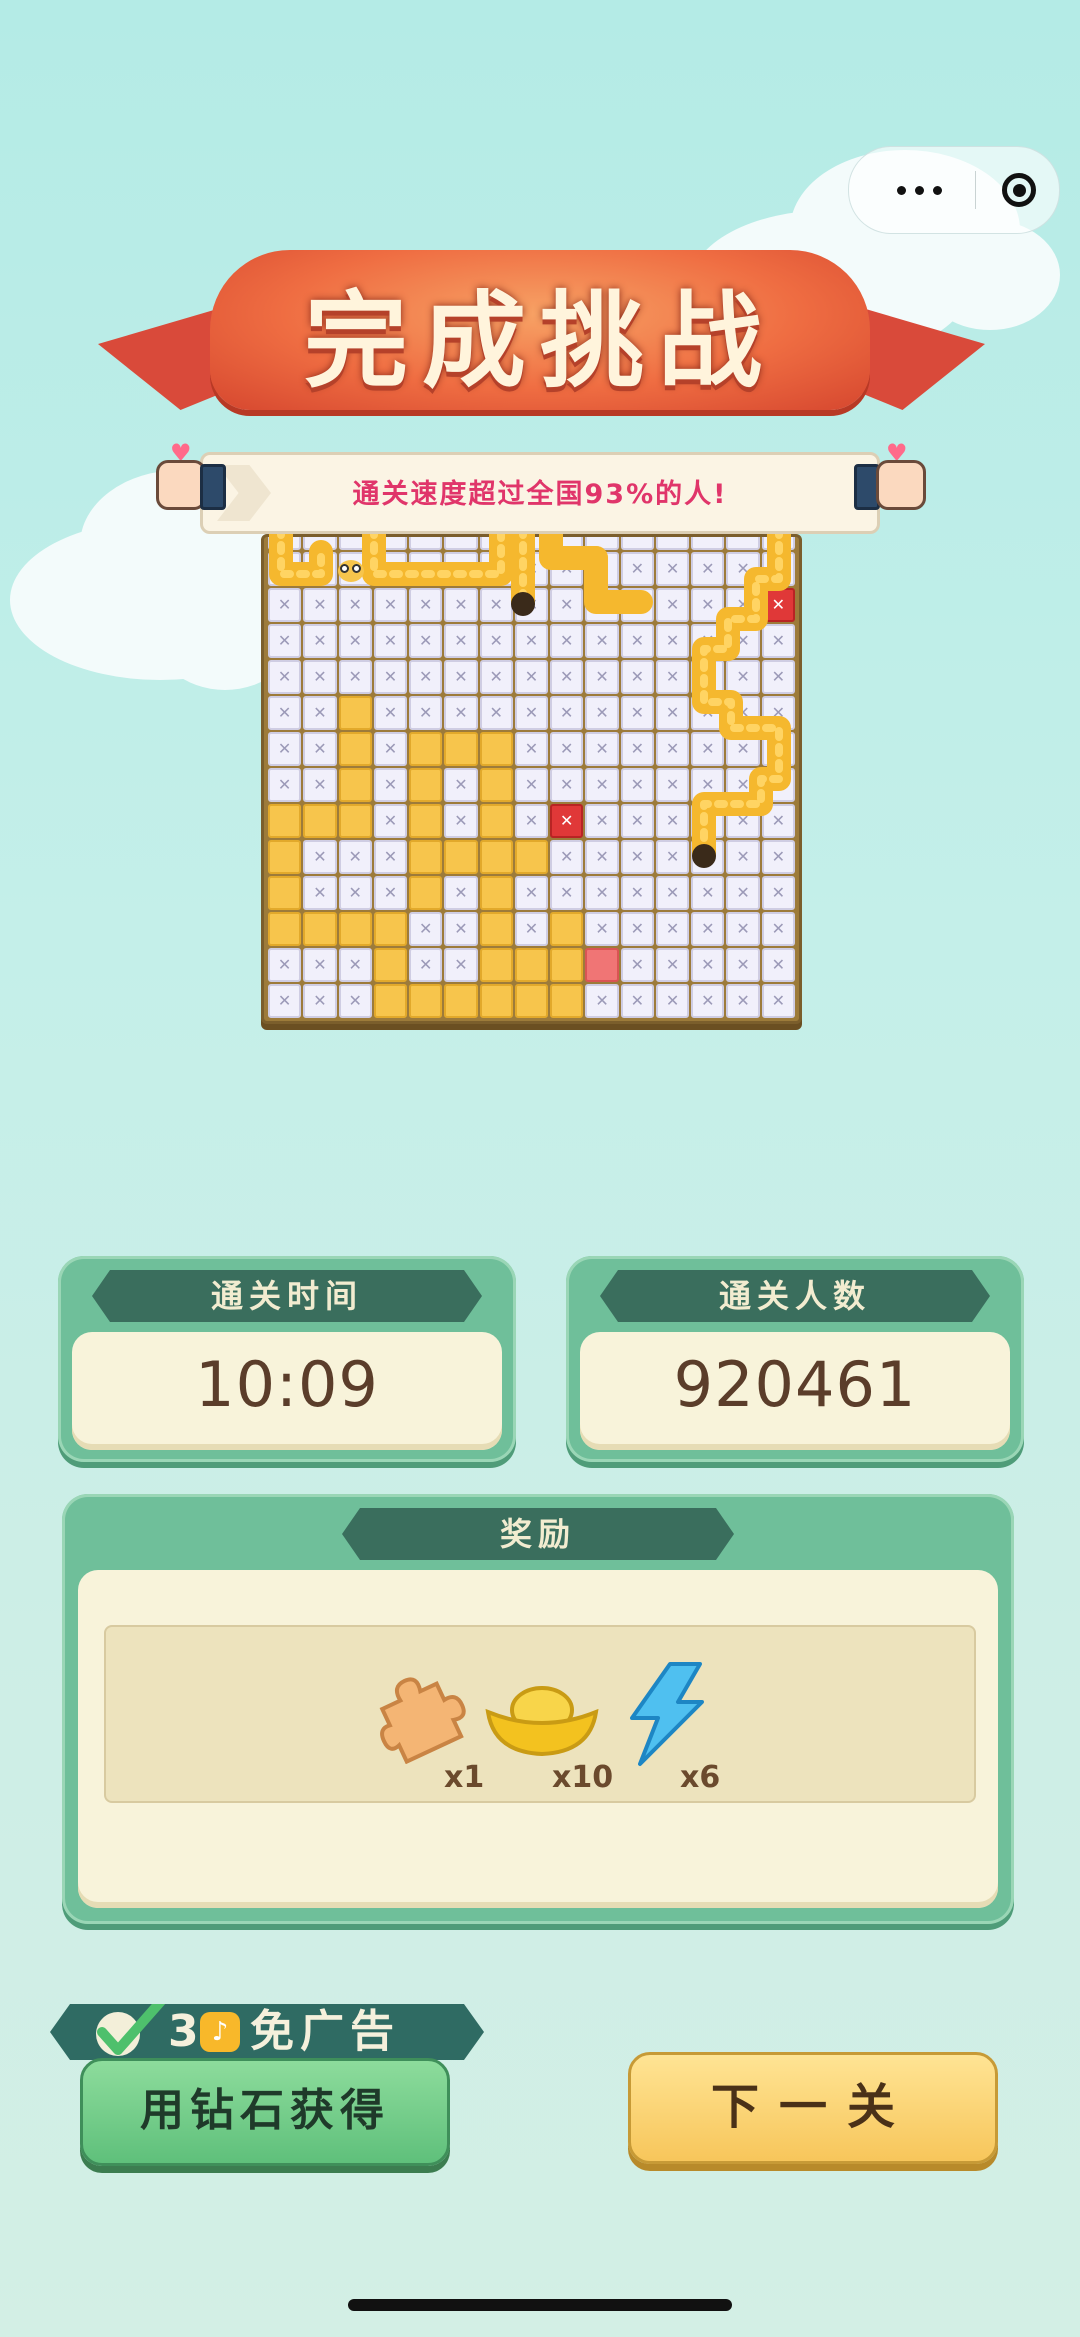 Image resolution: width=1080 pixels, height=2337 pixels. Describe the element at coordinates (813, 2108) in the screenshot. I see `next-level-button: 下一关` at that location.